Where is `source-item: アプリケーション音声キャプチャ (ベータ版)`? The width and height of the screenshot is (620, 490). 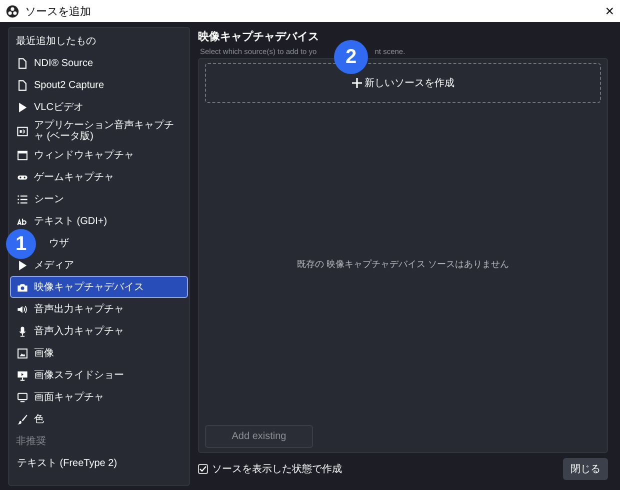
source-item: アプリケーション音声キャプチャ (ベータ版) is located at coordinates (99, 131).